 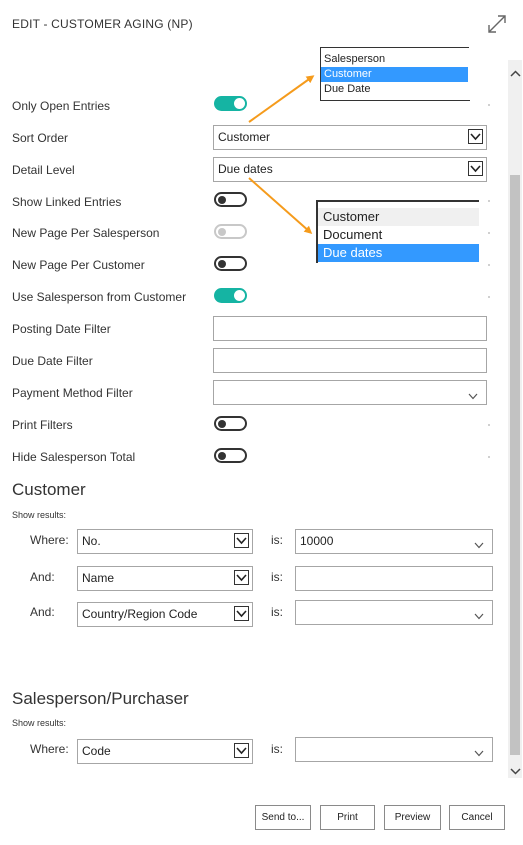 What do you see at coordinates (398, 217) in the screenshot?
I see `detail-level-option-customer: Customer` at bounding box center [398, 217].